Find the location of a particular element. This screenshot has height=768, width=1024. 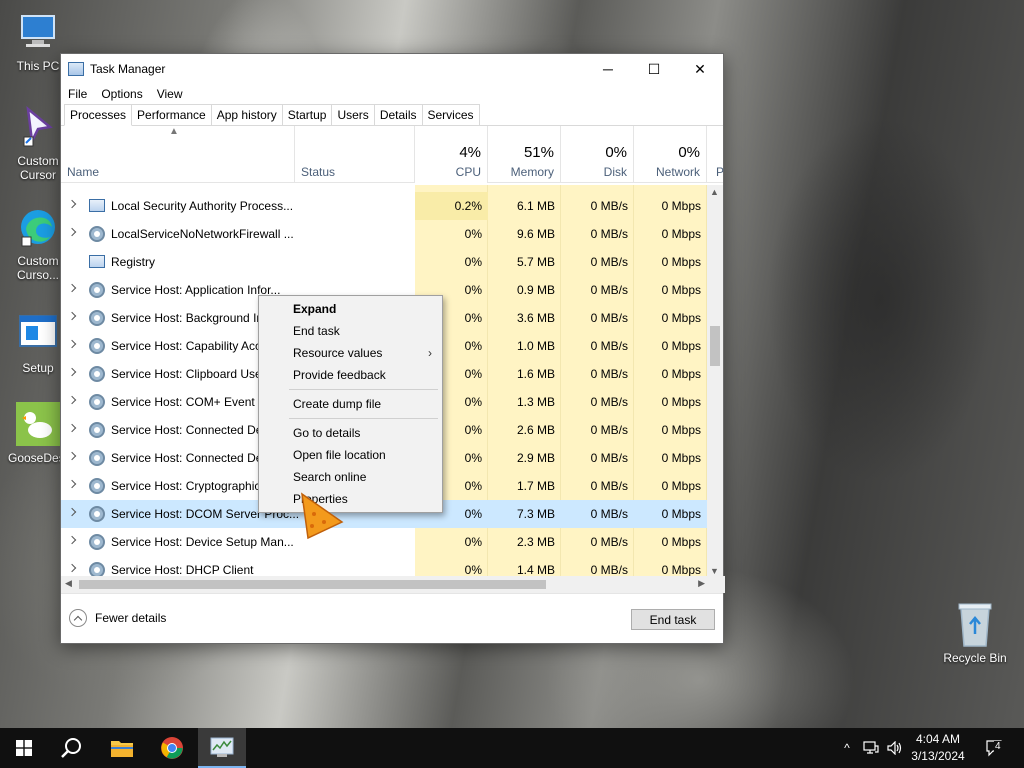

tab-performance: Performance is located at coordinates (171, 114).